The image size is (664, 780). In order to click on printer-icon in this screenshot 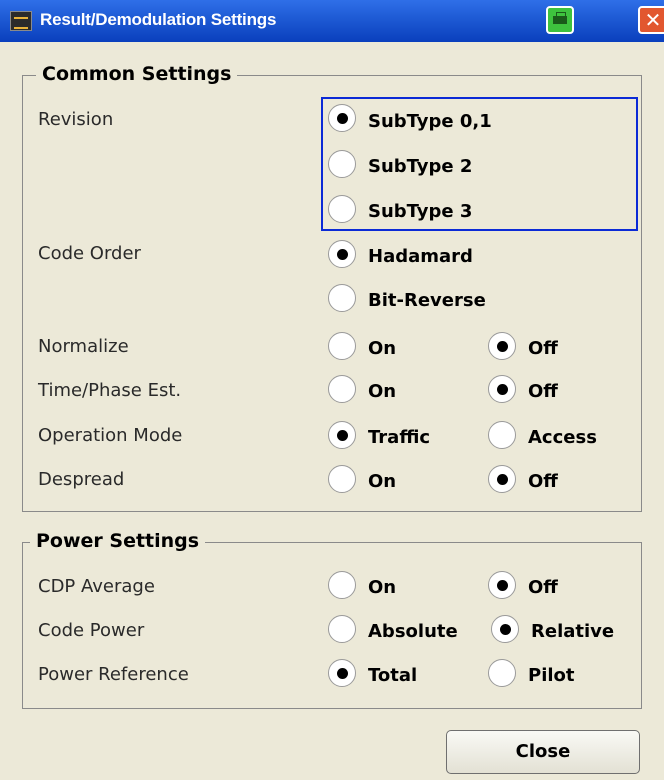, I will do `click(560, 20)`.